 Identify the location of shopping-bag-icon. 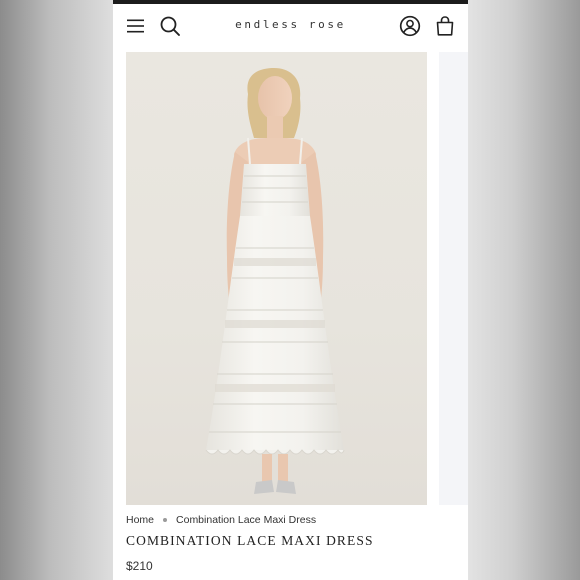
(445, 26).